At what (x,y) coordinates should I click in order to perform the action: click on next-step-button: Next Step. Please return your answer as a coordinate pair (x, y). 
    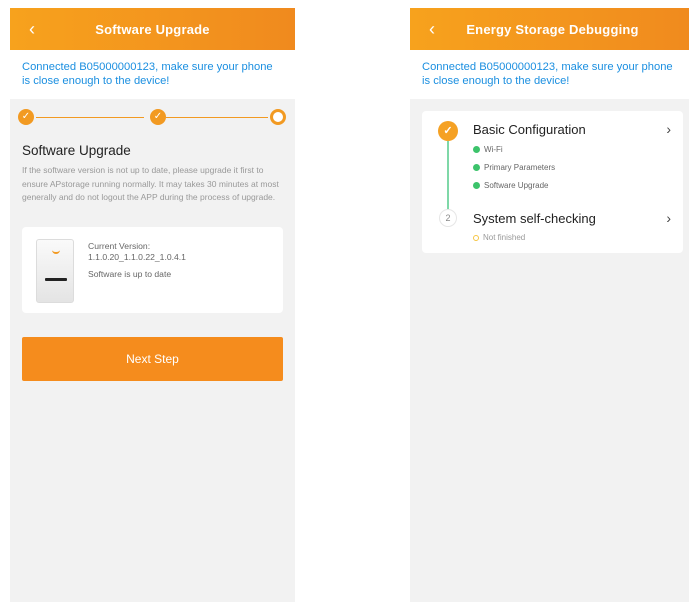
    Looking at the image, I should click on (152, 358).